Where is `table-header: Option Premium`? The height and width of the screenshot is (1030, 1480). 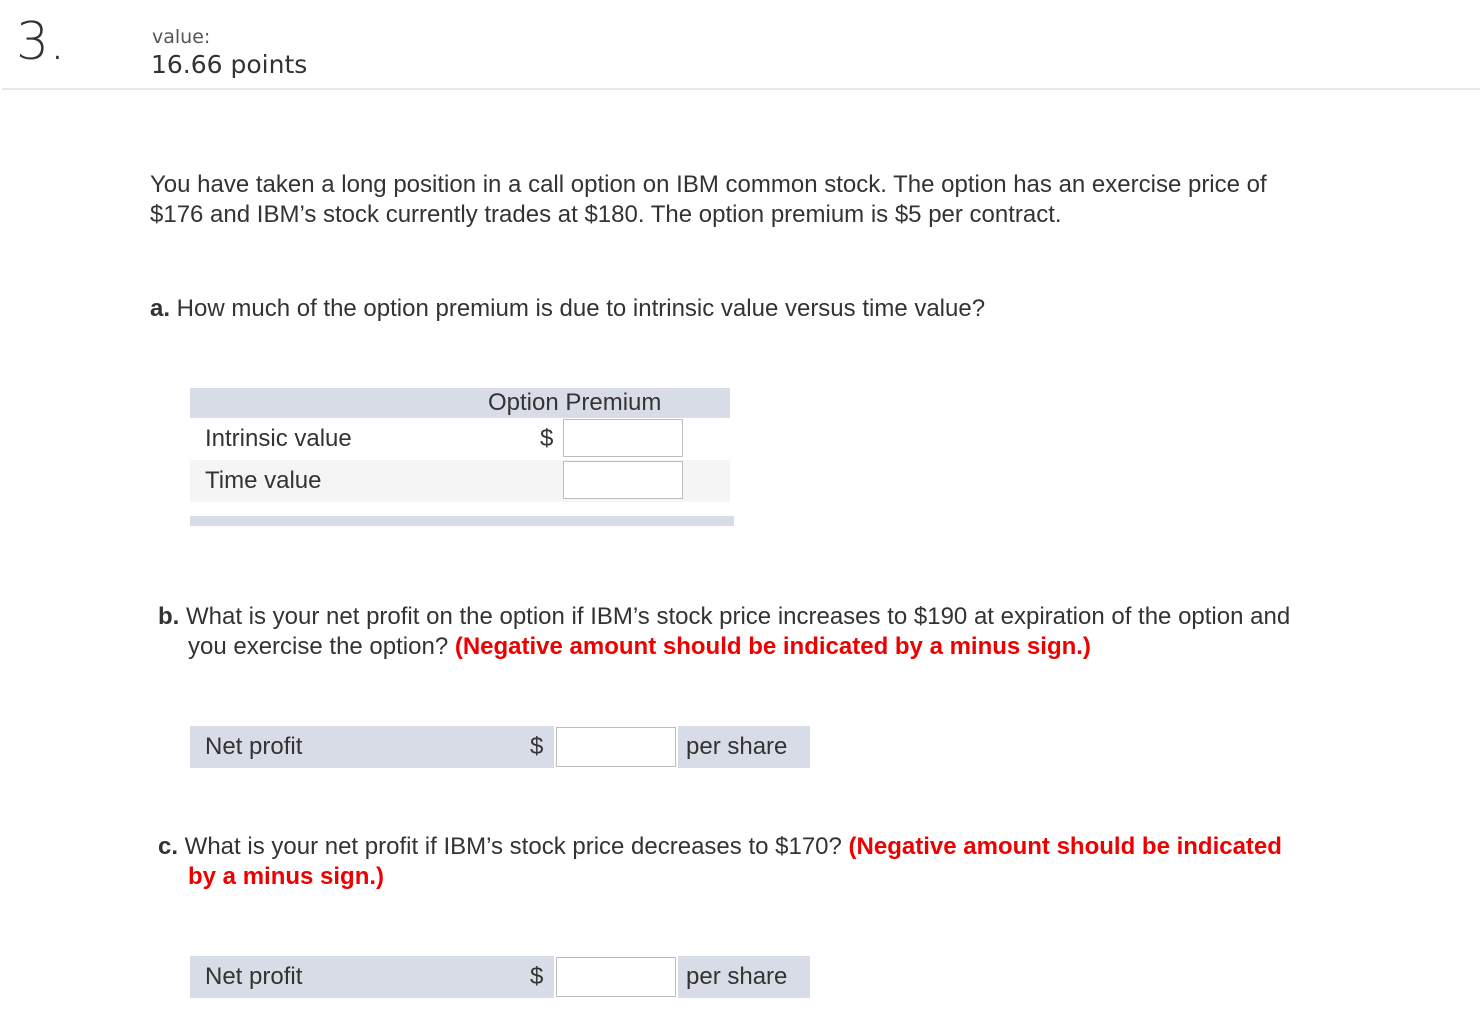 table-header: Option Premium is located at coordinates (460, 403).